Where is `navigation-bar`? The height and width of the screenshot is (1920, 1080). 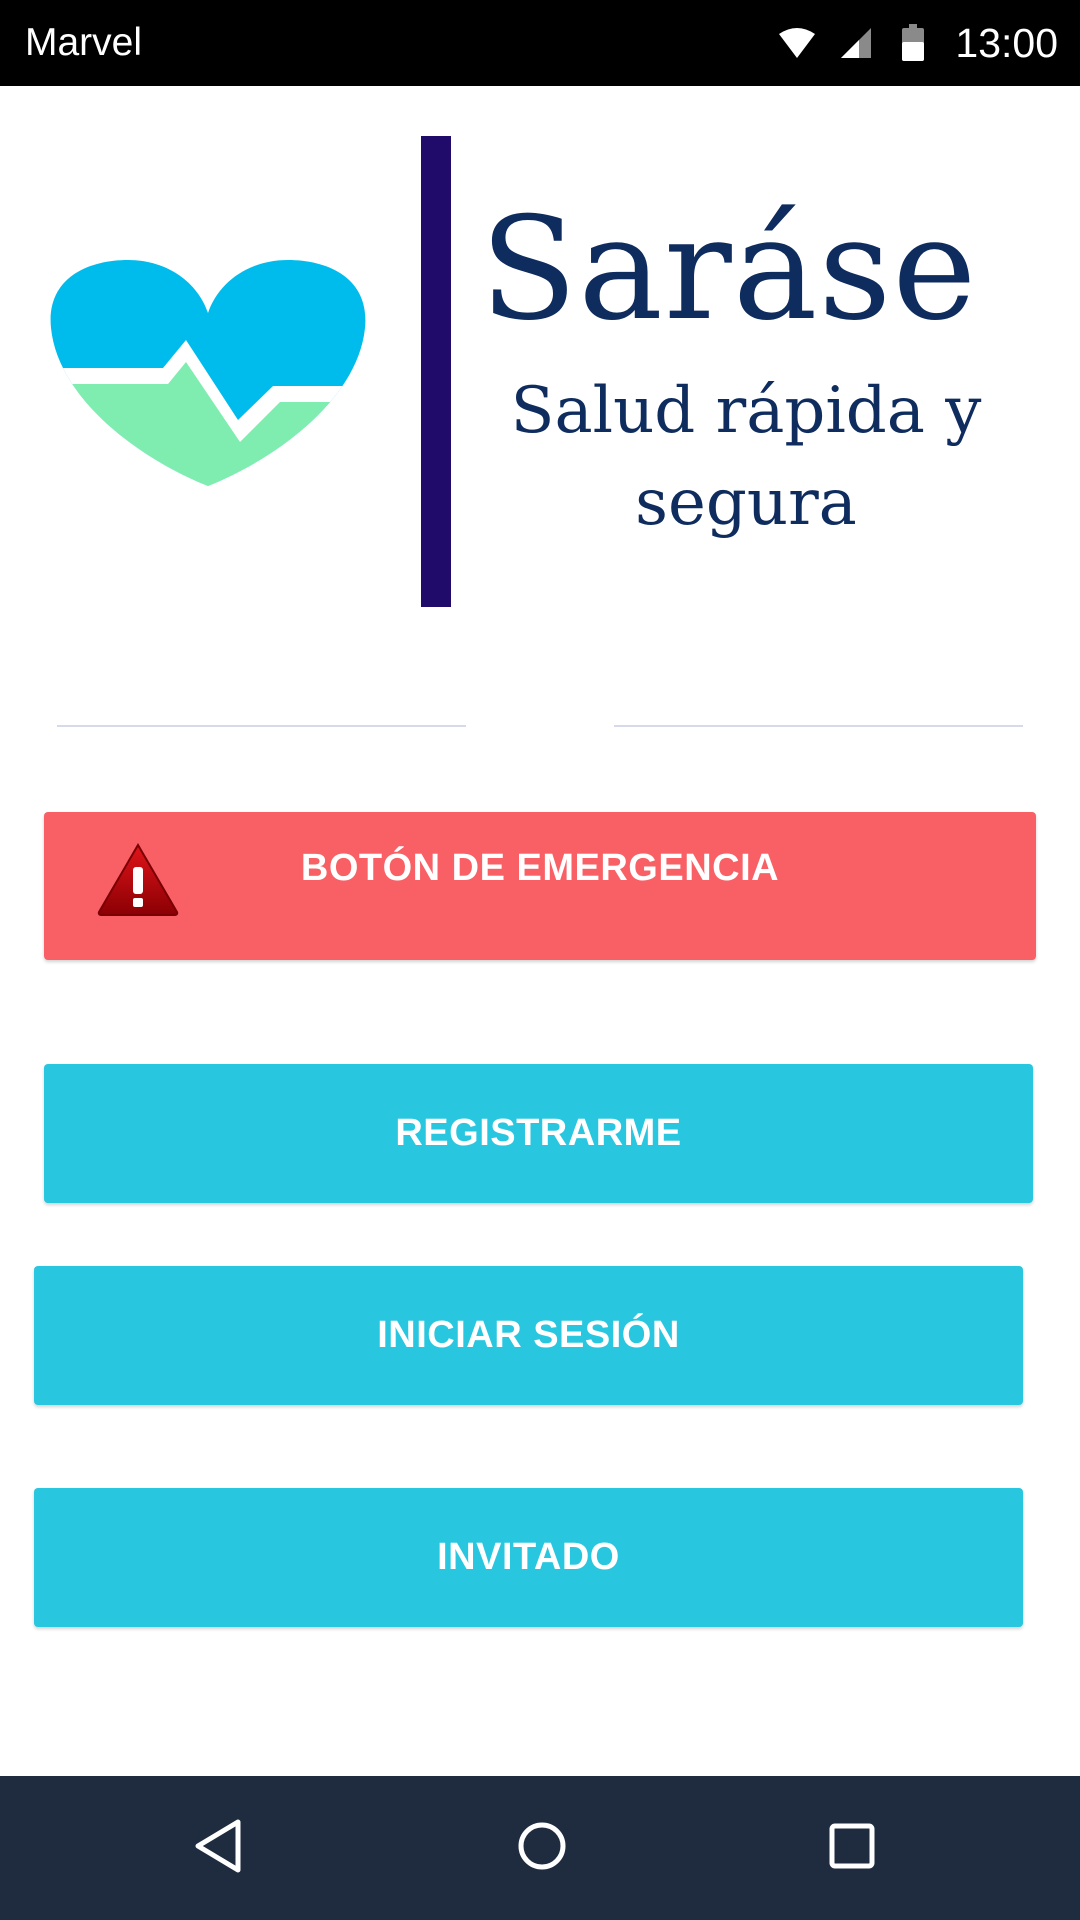 navigation-bar is located at coordinates (540, 1848).